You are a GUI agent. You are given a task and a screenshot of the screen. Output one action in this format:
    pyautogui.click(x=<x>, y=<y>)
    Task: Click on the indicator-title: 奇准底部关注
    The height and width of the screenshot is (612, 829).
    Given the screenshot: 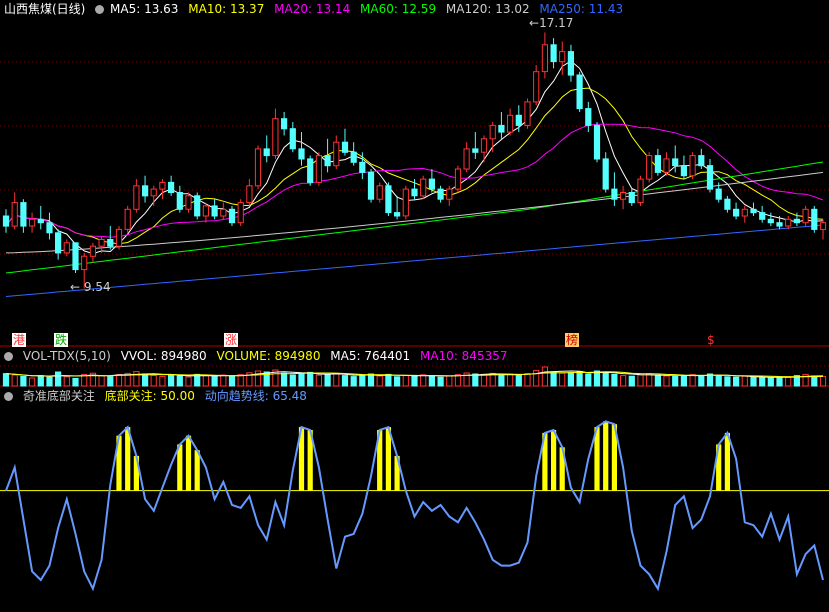 What is the action you would take?
    pyautogui.click(x=58, y=396)
    